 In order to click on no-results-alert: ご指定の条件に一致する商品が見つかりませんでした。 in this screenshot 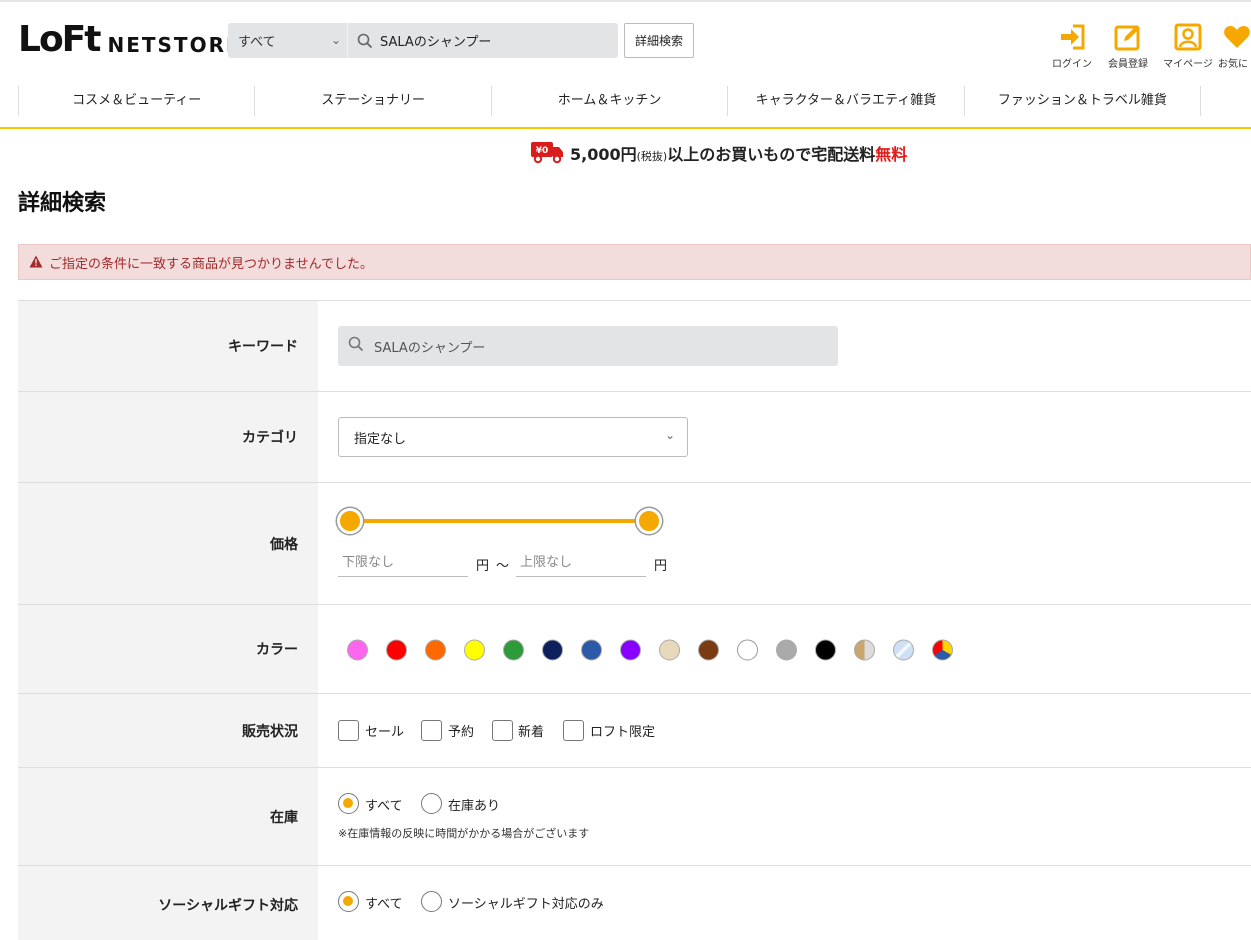, I will do `click(634, 262)`.